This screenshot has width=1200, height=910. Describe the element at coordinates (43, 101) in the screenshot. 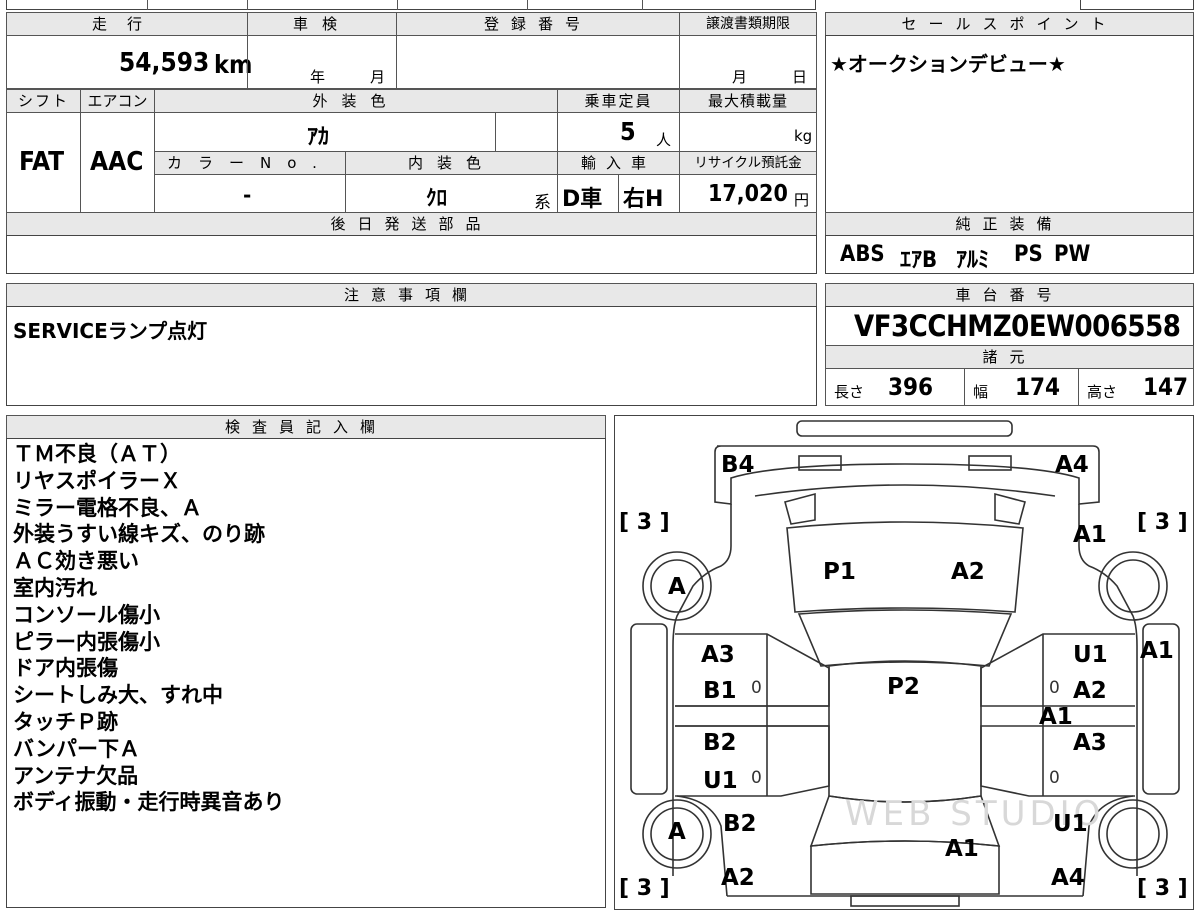

I see `shift-header: シフト` at that location.